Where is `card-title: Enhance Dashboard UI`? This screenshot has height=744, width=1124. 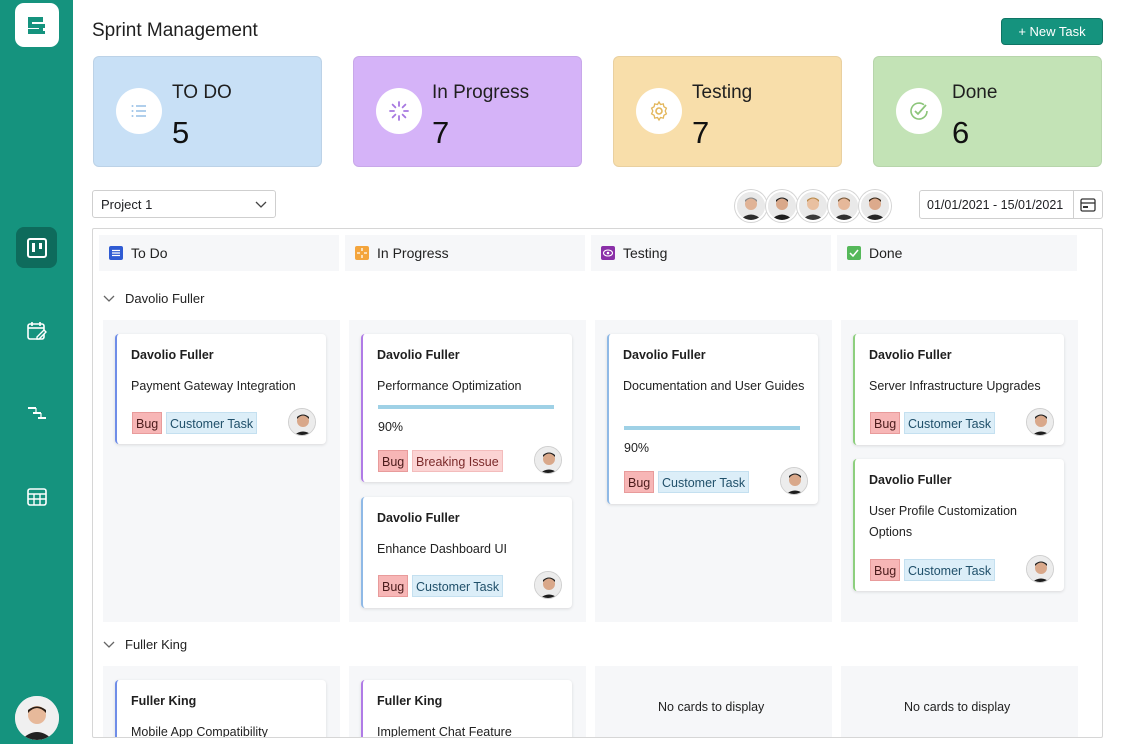 card-title: Enhance Dashboard UI is located at coordinates (442, 549).